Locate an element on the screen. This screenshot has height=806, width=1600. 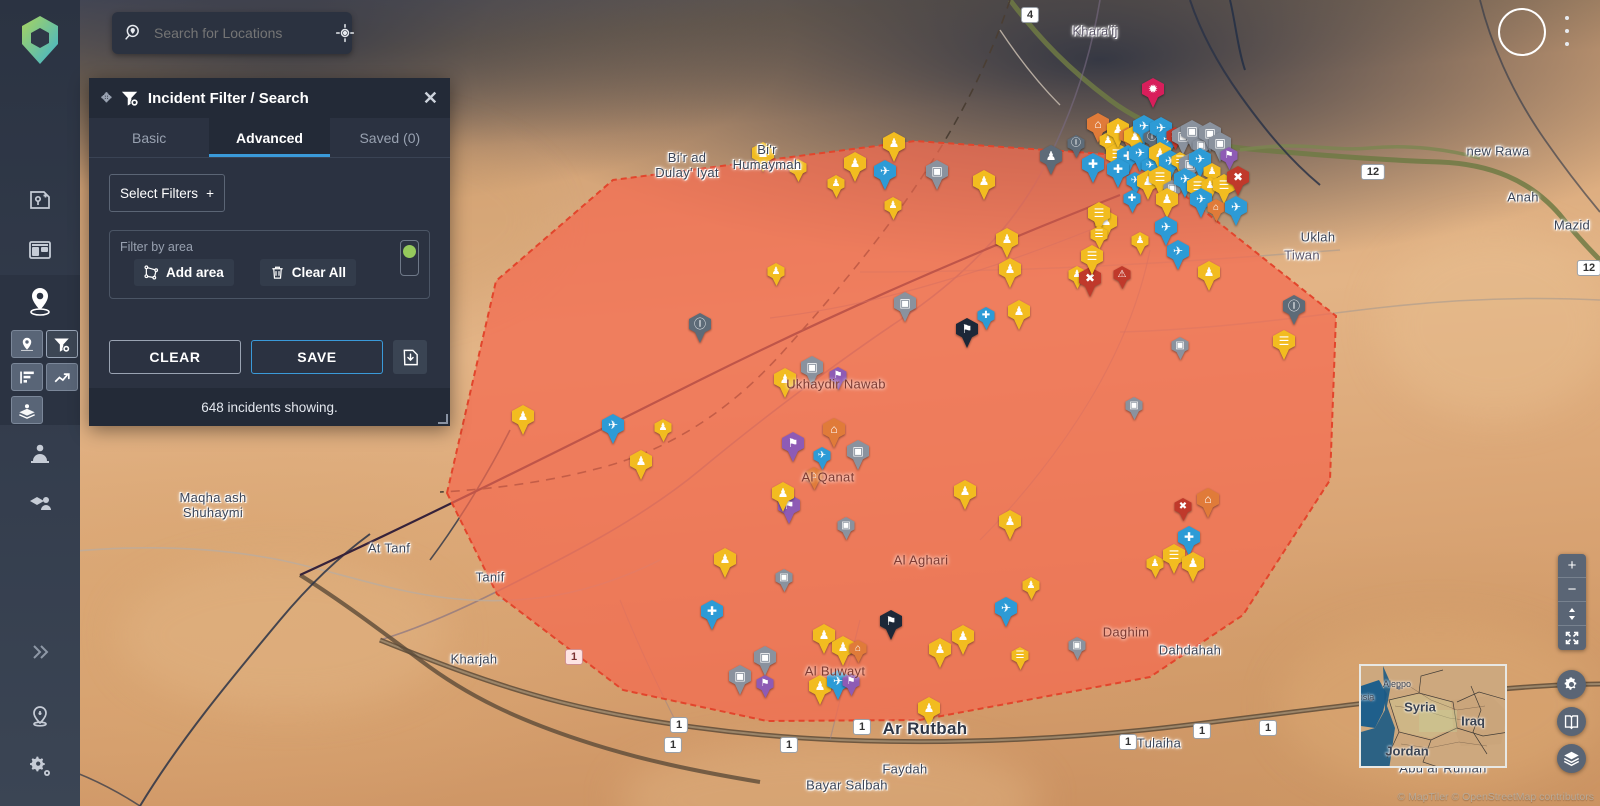
tool-bar-chart is located at coordinates (27, 377).